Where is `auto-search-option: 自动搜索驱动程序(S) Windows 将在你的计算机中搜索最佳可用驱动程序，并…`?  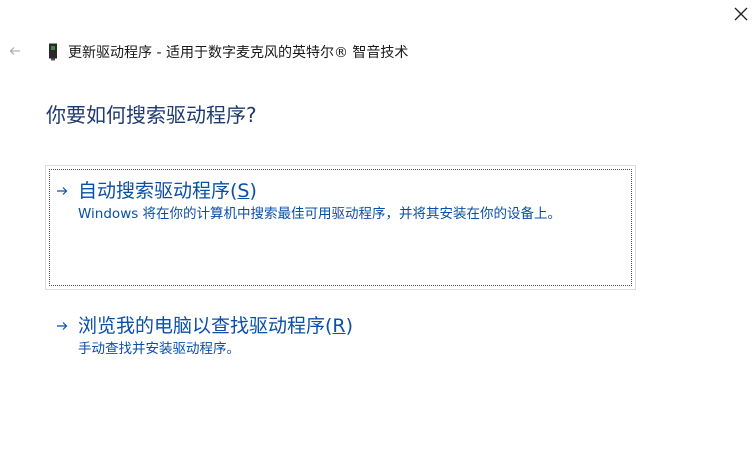
auto-search-option: 自动搜索驱动程序(S) Windows 将在你的计算机中搜索最佳可用驱动程序，并… is located at coordinates (308, 202).